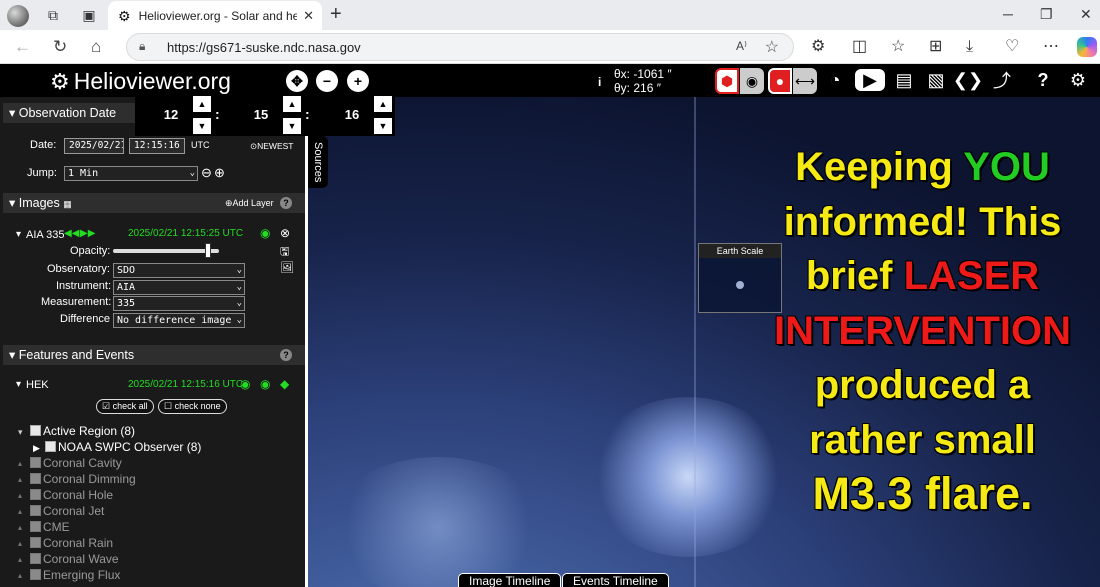 This screenshot has height=587, width=1100. What do you see at coordinates (245, 384) in the screenshot?
I see `hek-target-icon: ◉` at bounding box center [245, 384].